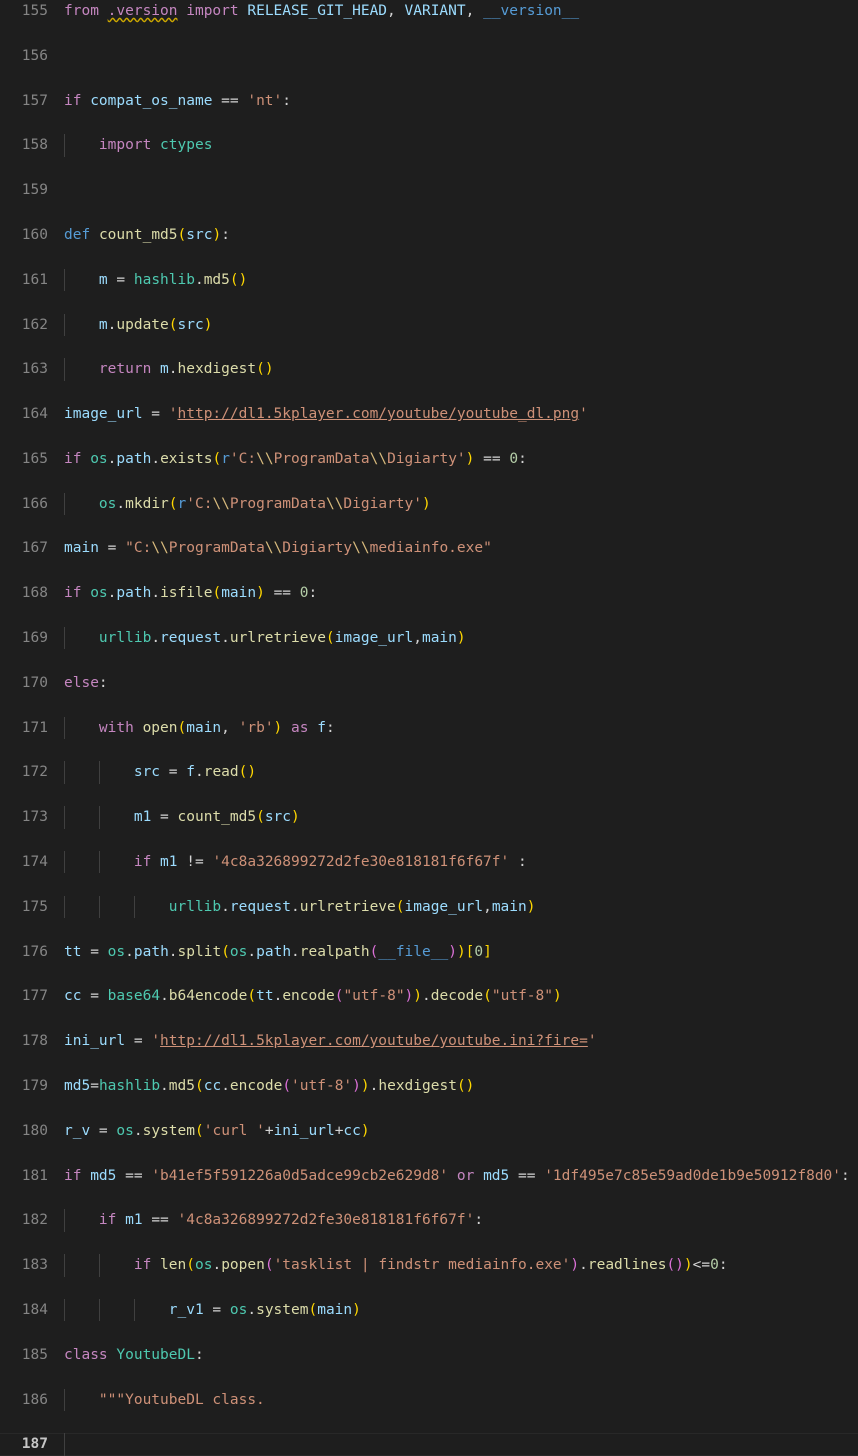 The height and width of the screenshot is (1456, 858). Describe the element at coordinates (24, 772) in the screenshot. I see `line-number: 172` at that location.